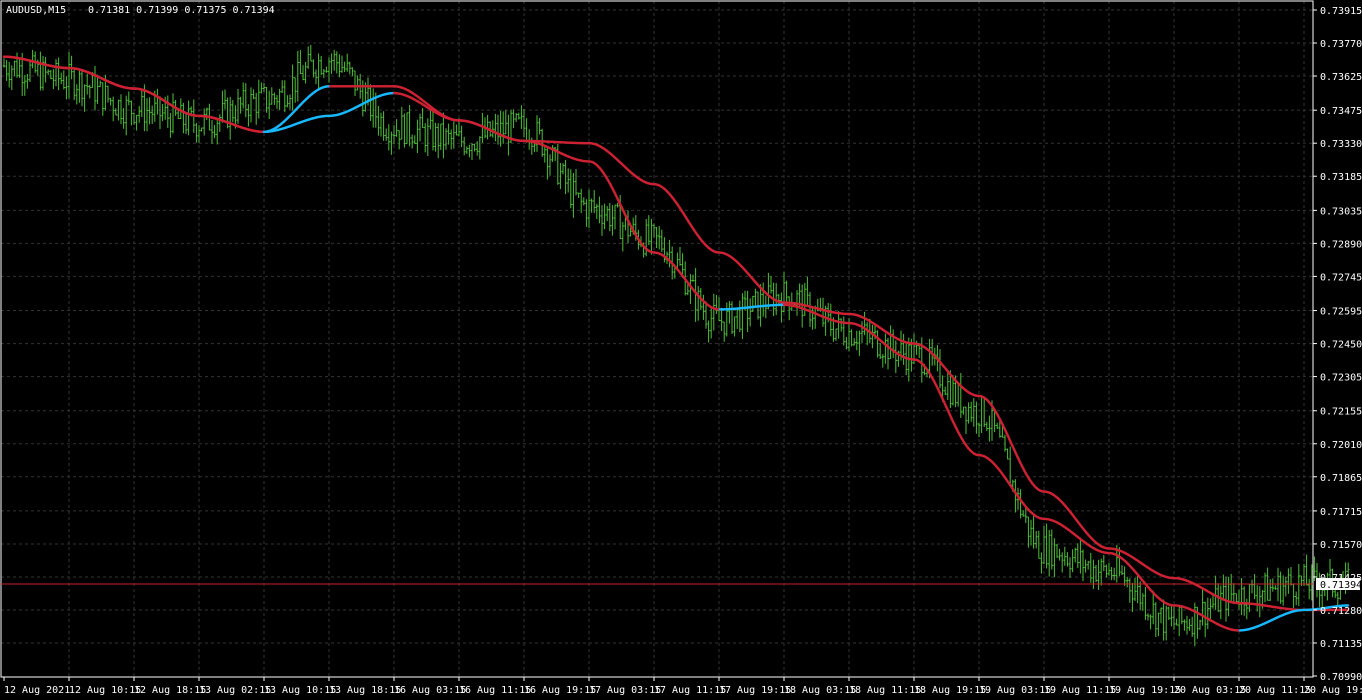 The width and height of the screenshot is (1362, 700). I want to click on y-tick-label: 0.73770, so click(1341, 44).